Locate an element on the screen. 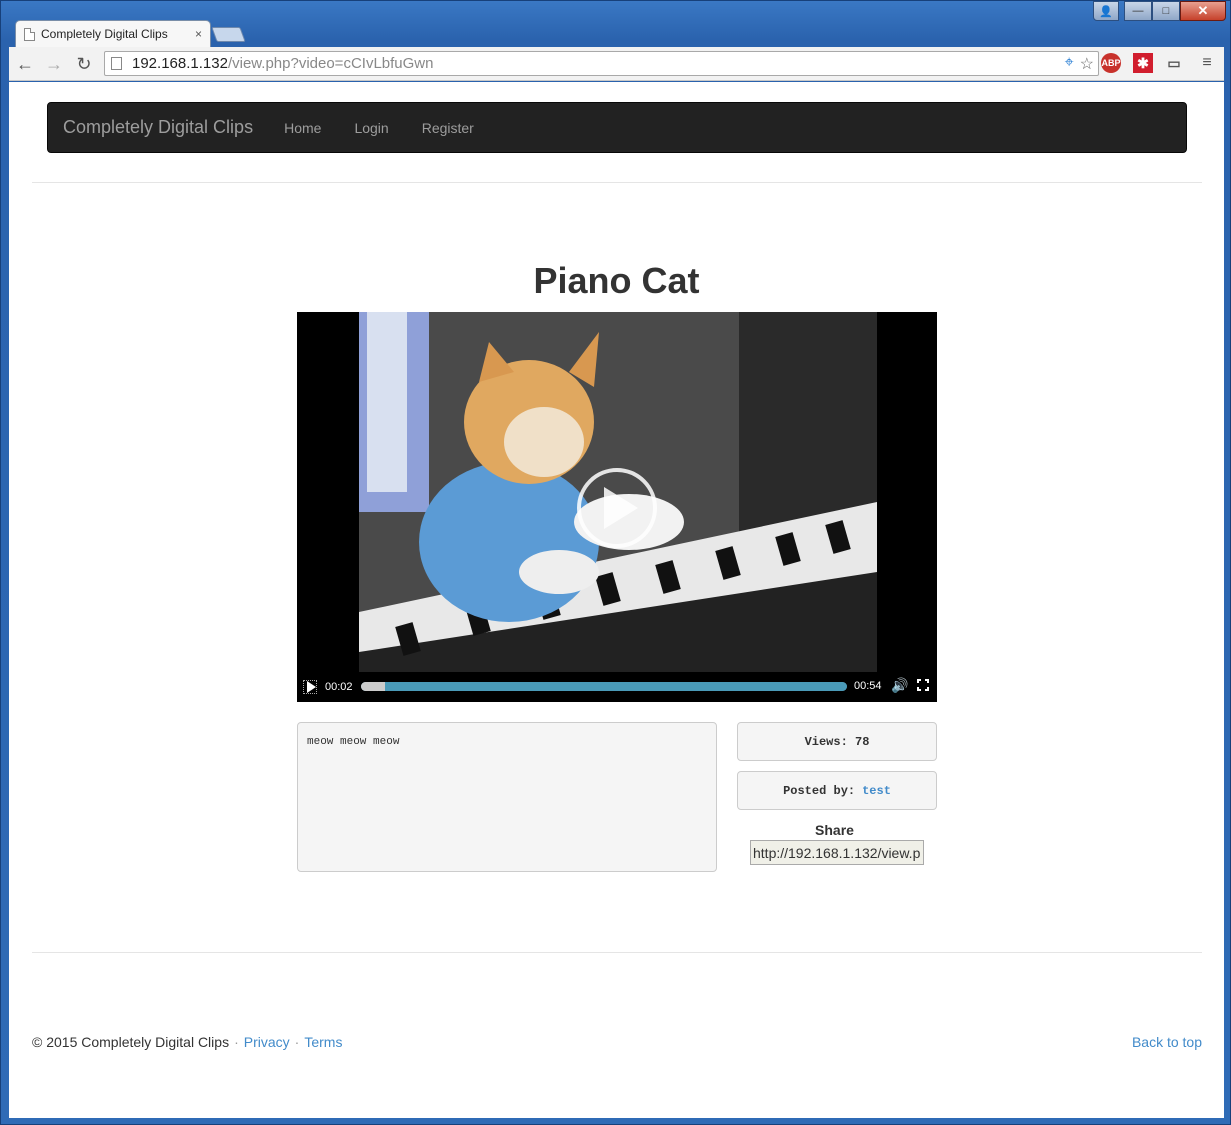 The width and height of the screenshot is (1231, 1125). posted-by-label: Posted by: is located at coordinates (819, 790).